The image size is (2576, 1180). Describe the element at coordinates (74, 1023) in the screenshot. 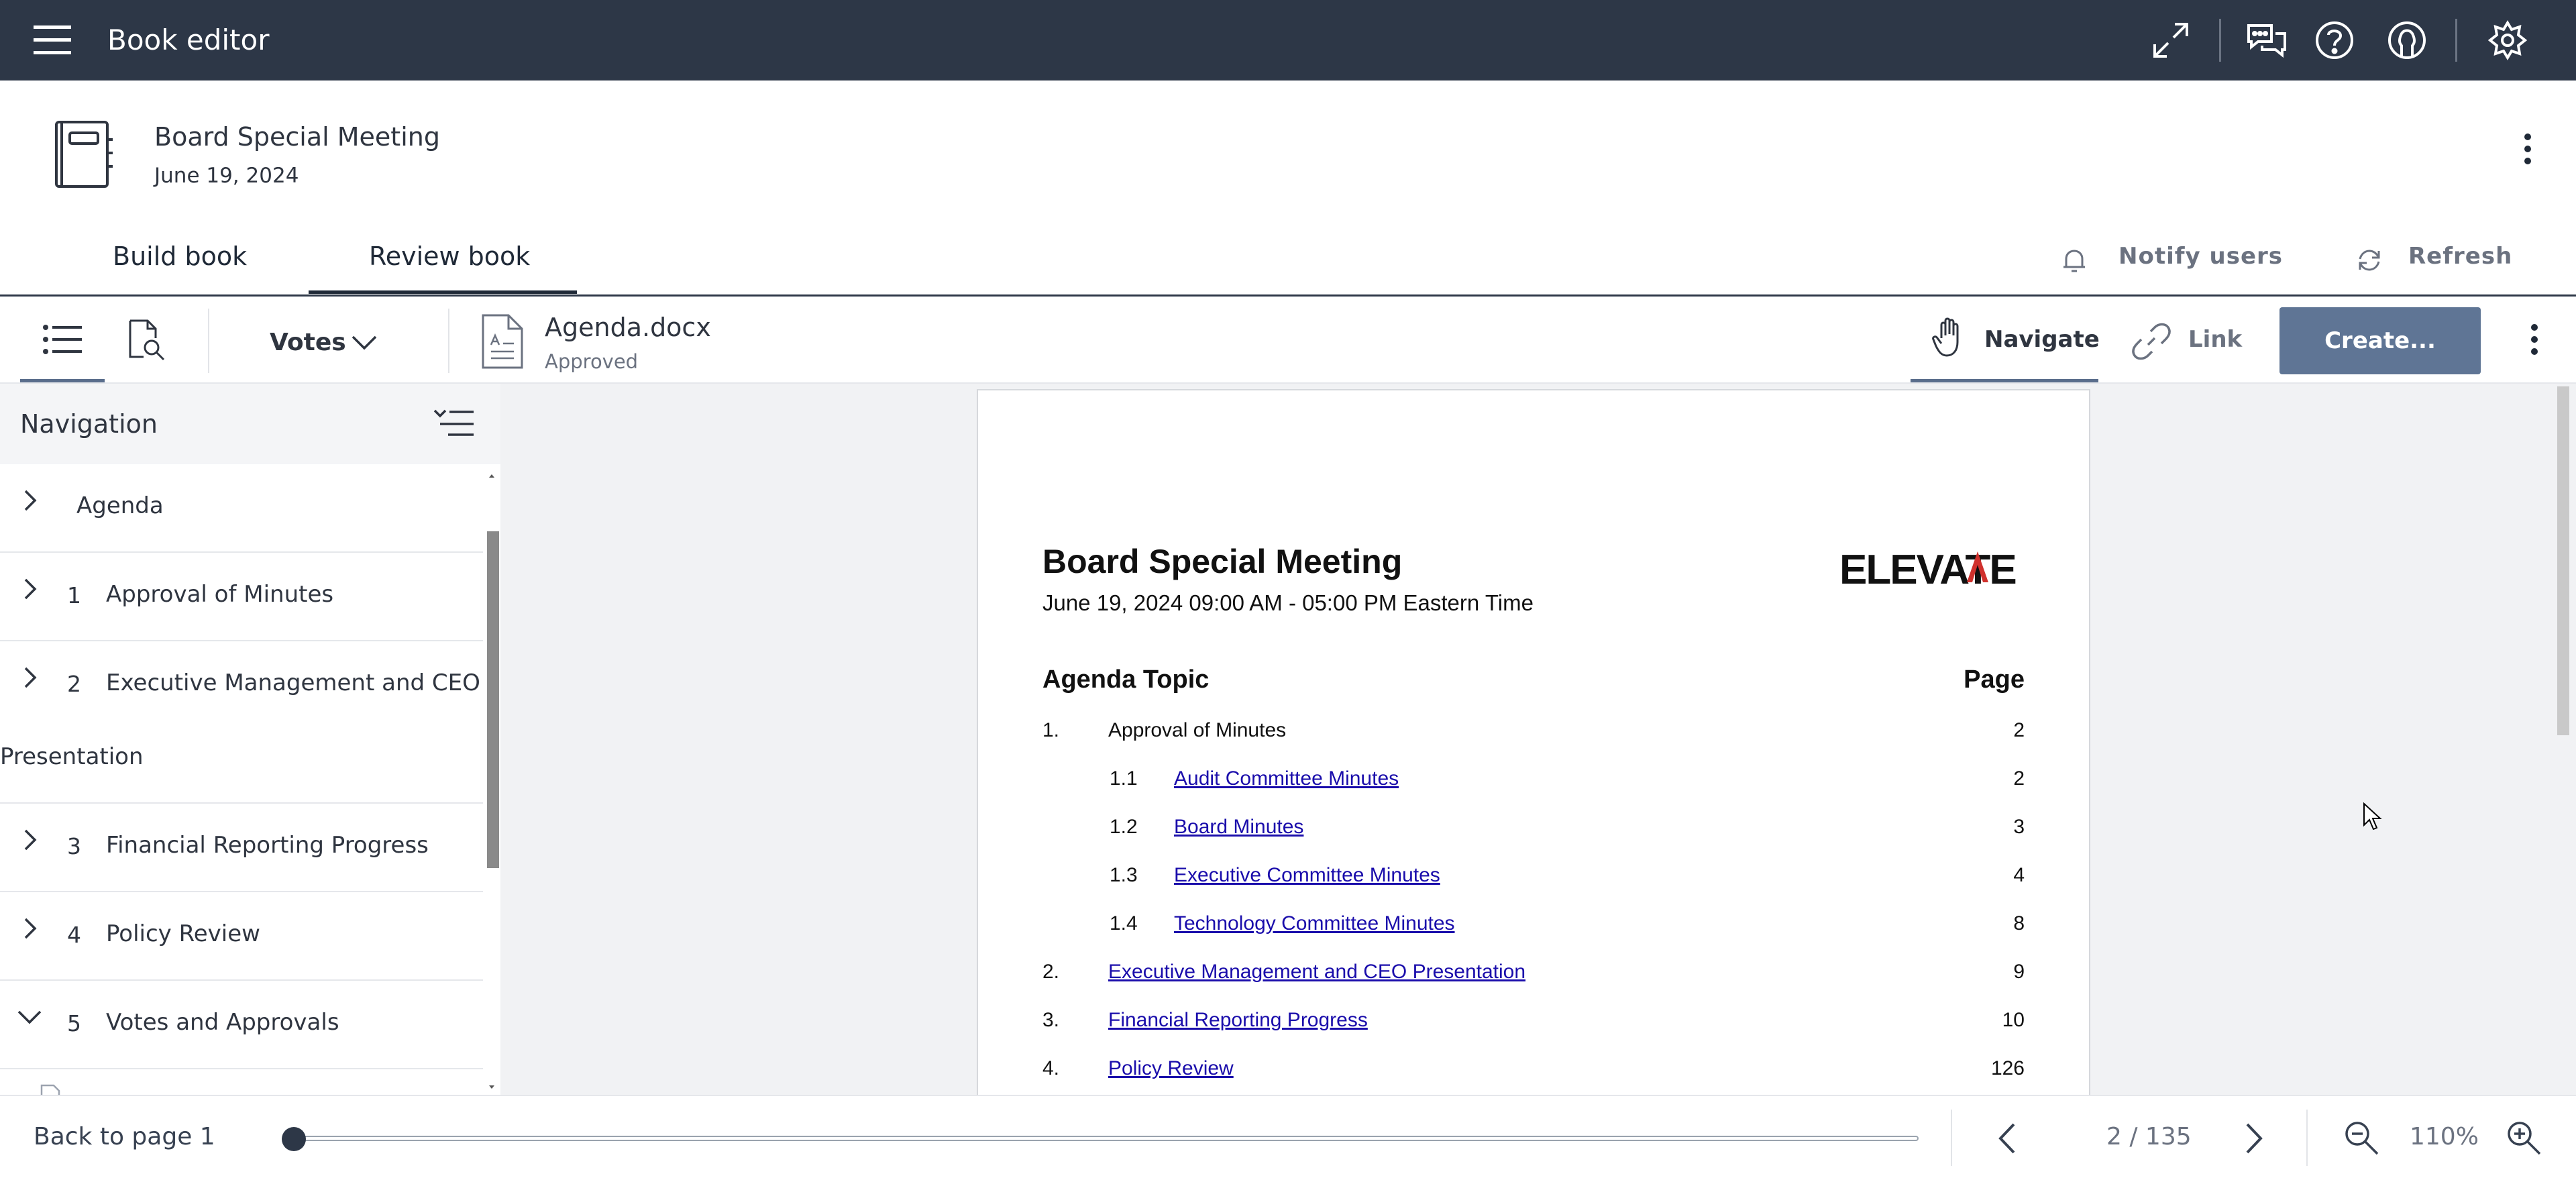

I see `nav-item-number: 5` at that location.